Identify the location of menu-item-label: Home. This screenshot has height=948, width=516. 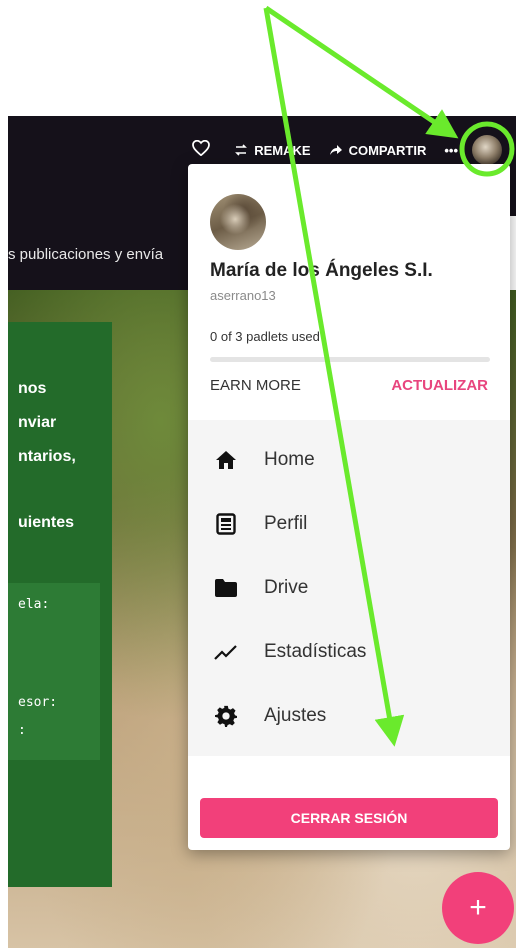
(289, 459).